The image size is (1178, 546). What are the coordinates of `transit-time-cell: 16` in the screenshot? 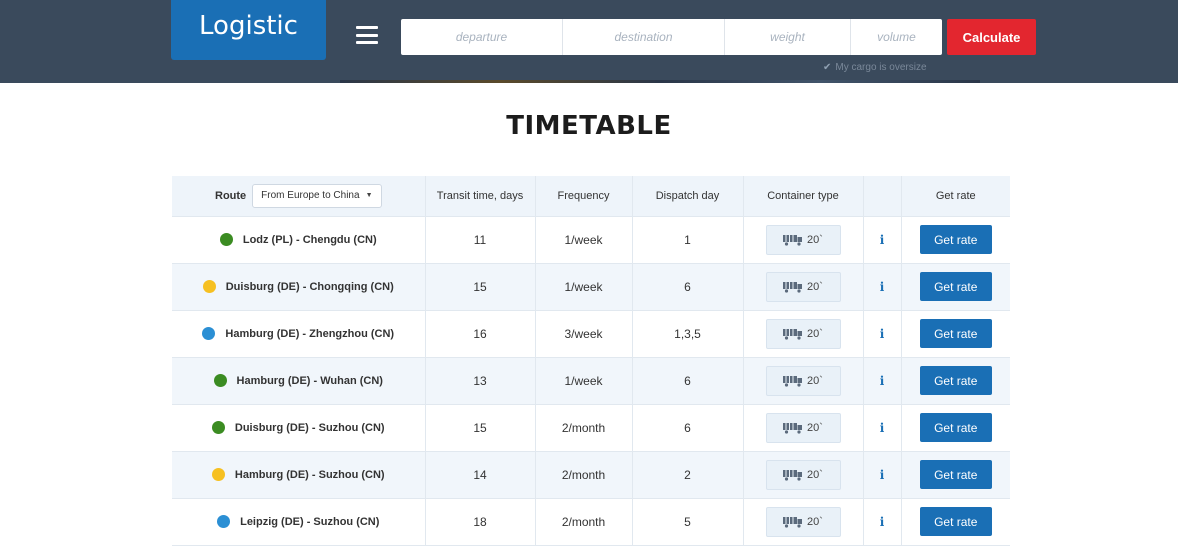 It's located at (480, 334).